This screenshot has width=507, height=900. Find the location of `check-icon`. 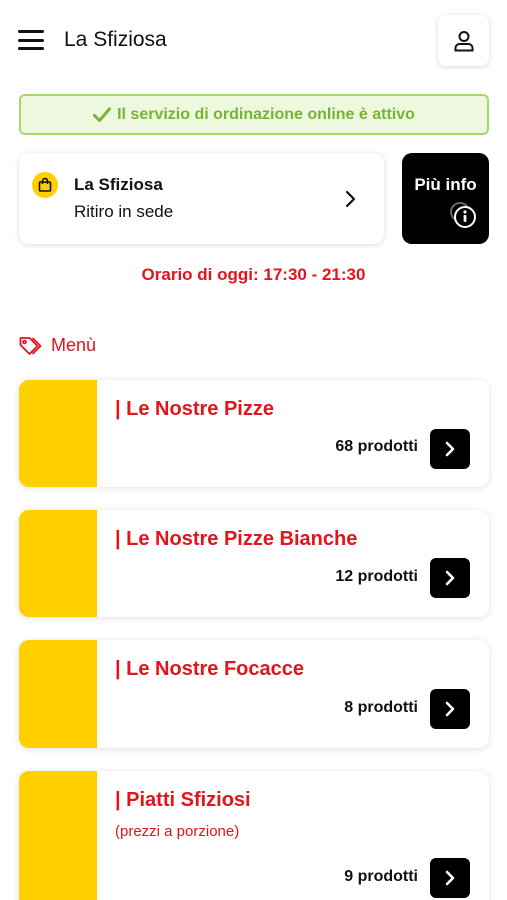

check-icon is located at coordinates (102, 115).